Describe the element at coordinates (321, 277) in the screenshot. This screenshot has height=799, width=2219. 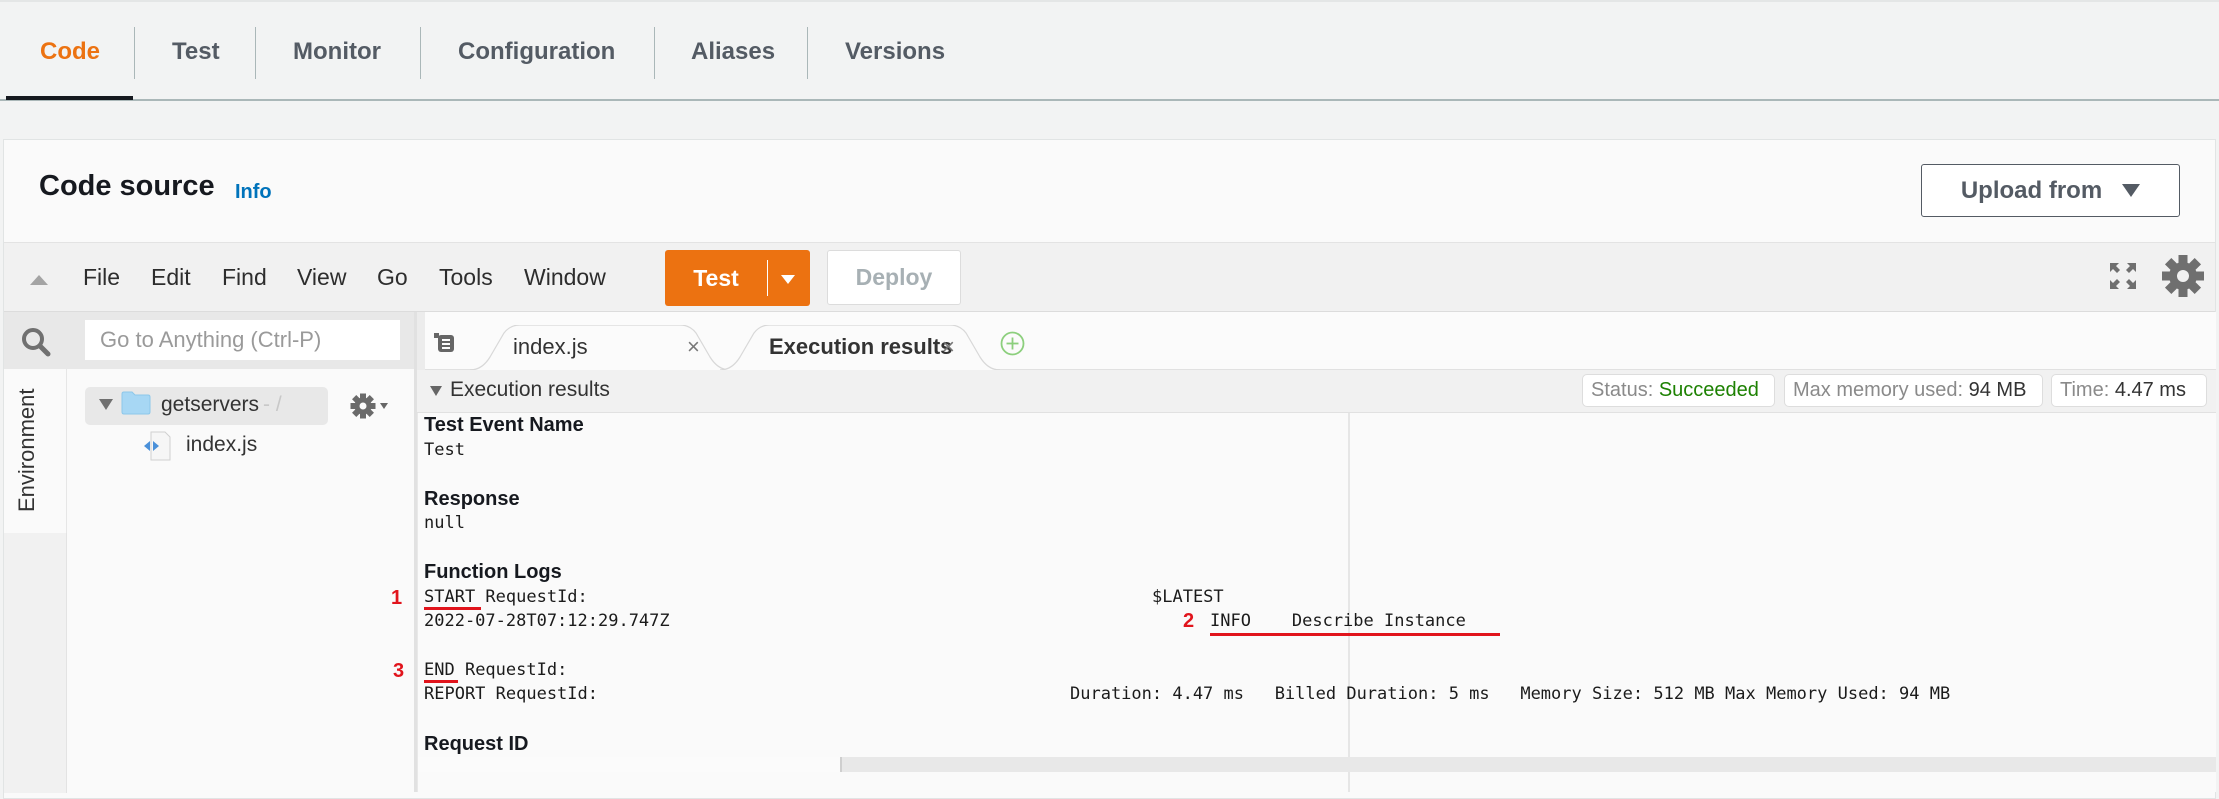
I see `menu-view: View` at that location.